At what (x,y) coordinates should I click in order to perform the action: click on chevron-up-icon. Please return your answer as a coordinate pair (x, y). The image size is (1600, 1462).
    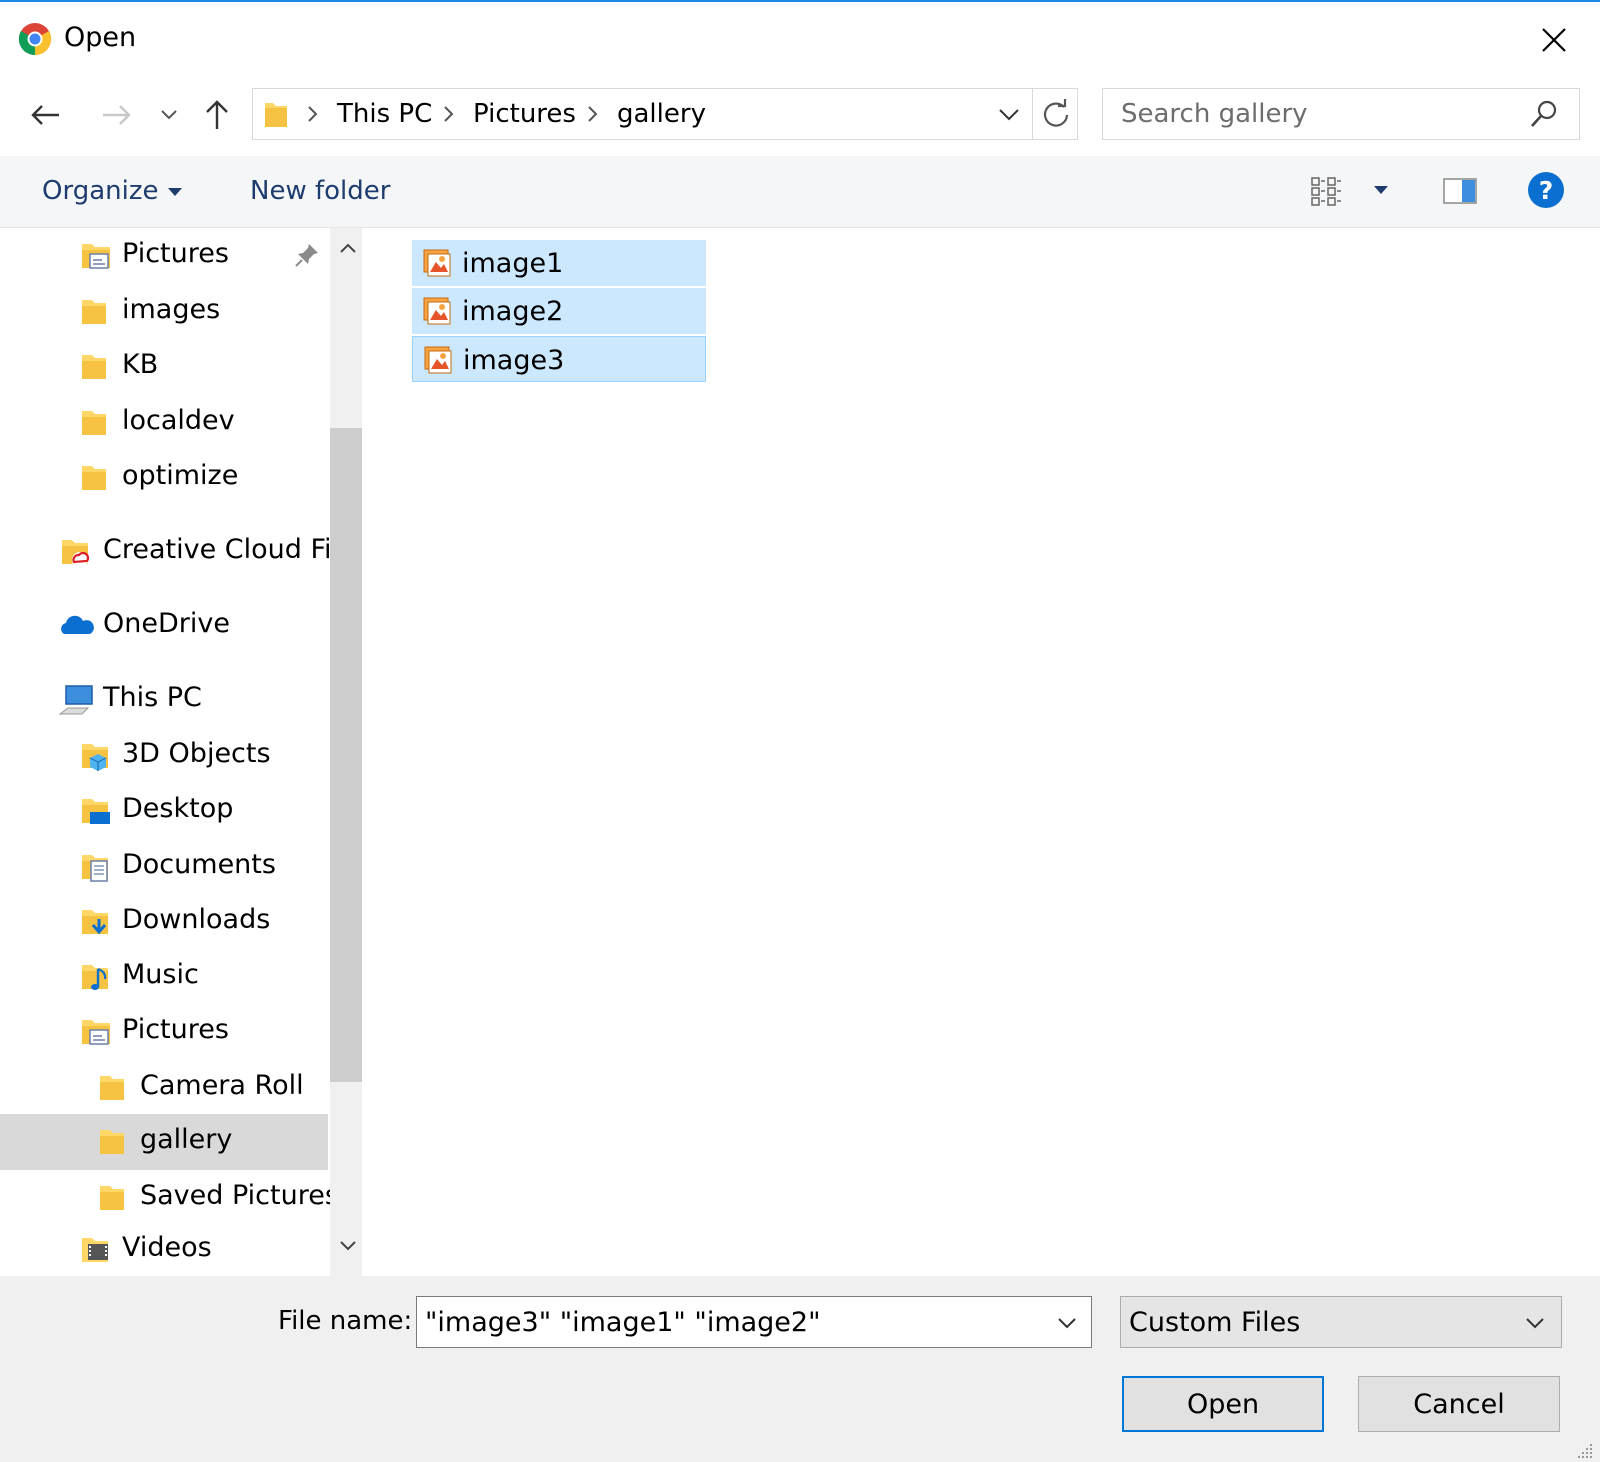
    Looking at the image, I should click on (348, 248).